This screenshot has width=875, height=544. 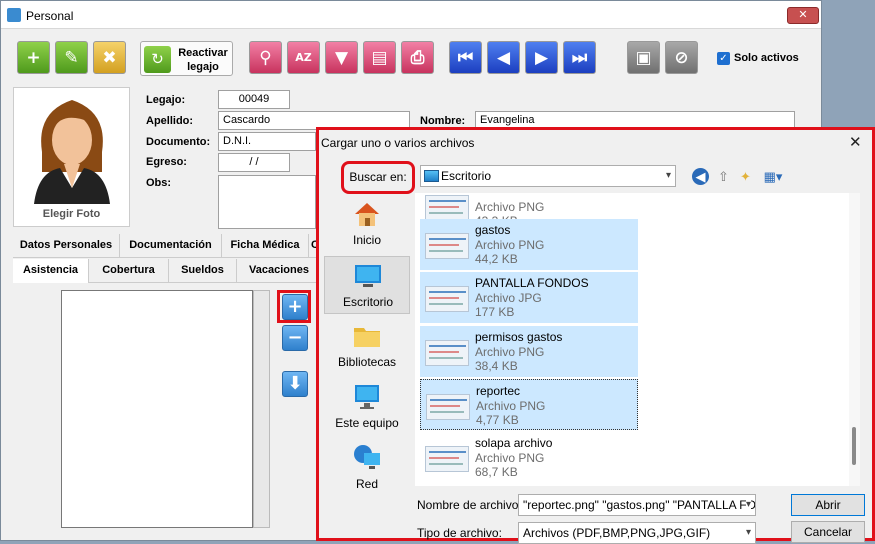 I want to click on next-icon: ▶, so click(x=541, y=57).